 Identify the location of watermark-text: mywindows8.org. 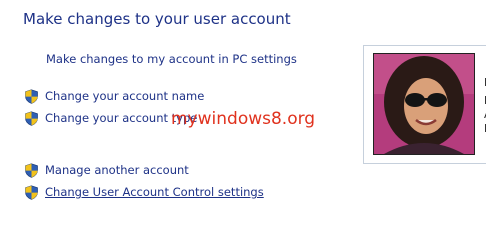
(243, 119).